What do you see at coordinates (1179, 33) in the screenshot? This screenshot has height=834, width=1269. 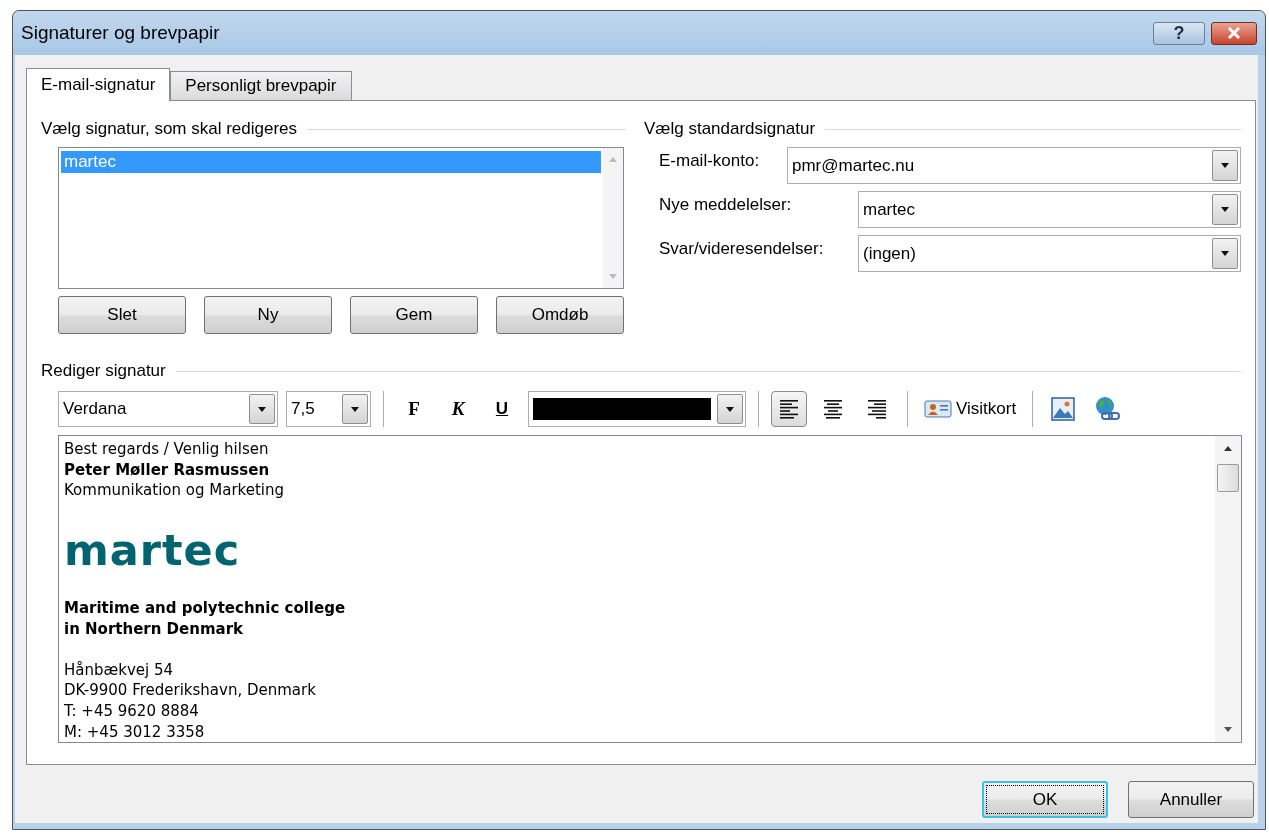 I see `help-button: ?` at bounding box center [1179, 33].